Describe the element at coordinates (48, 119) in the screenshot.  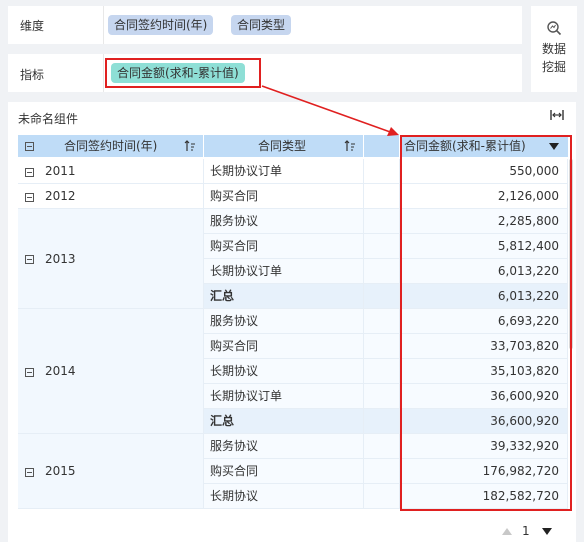
I see `component-title: 未命名组件` at that location.